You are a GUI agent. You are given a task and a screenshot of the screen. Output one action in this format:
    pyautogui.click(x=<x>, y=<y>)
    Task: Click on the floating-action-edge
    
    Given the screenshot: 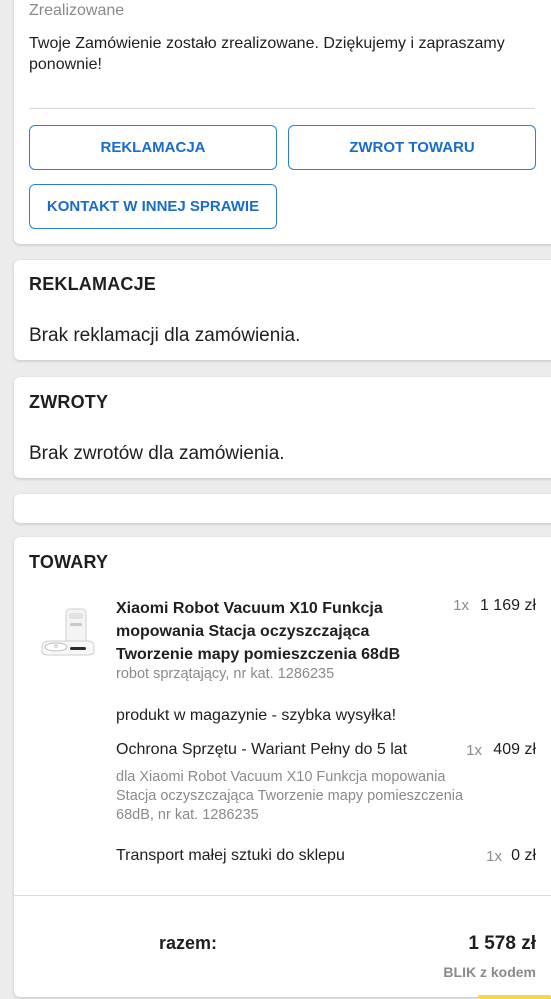 What is the action you would take?
    pyautogui.click(x=514, y=997)
    